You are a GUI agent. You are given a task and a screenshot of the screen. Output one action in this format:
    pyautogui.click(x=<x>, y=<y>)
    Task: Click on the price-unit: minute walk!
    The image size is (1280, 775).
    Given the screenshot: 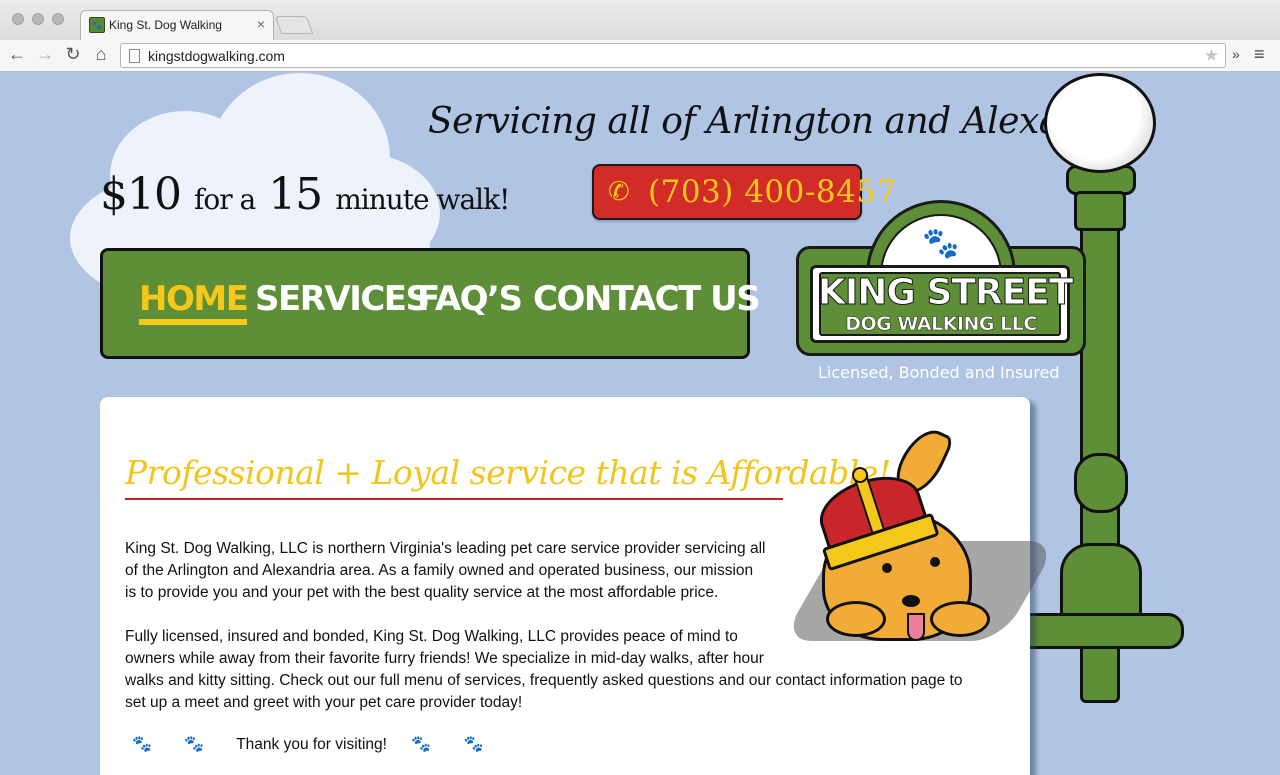 What is the action you would take?
    pyautogui.click(x=422, y=199)
    